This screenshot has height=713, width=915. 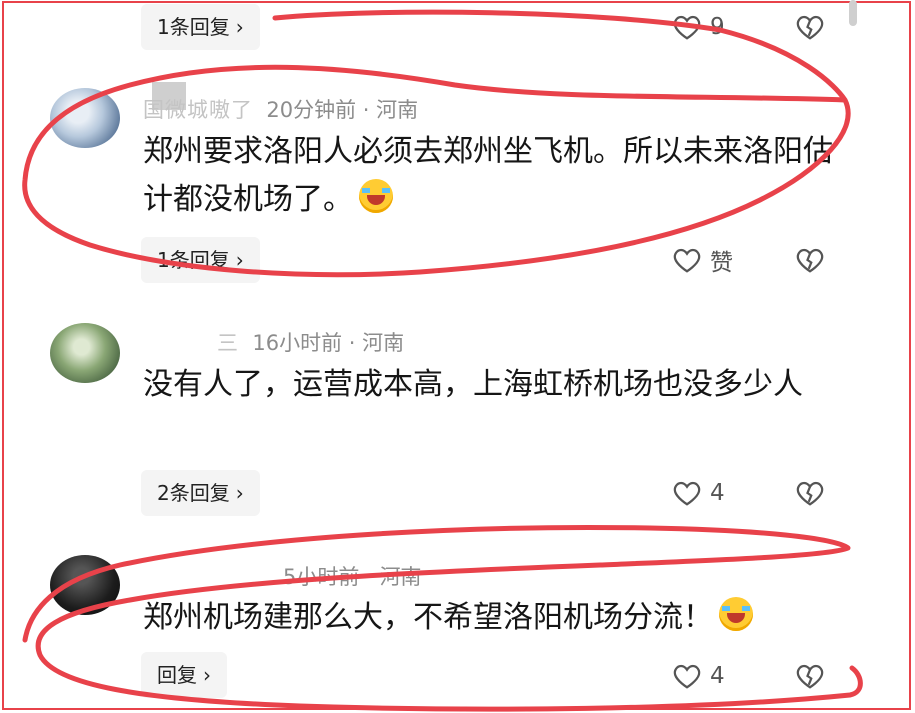 What do you see at coordinates (311, 110) in the screenshot?
I see `timestamp: 20分钟前` at bounding box center [311, 110].